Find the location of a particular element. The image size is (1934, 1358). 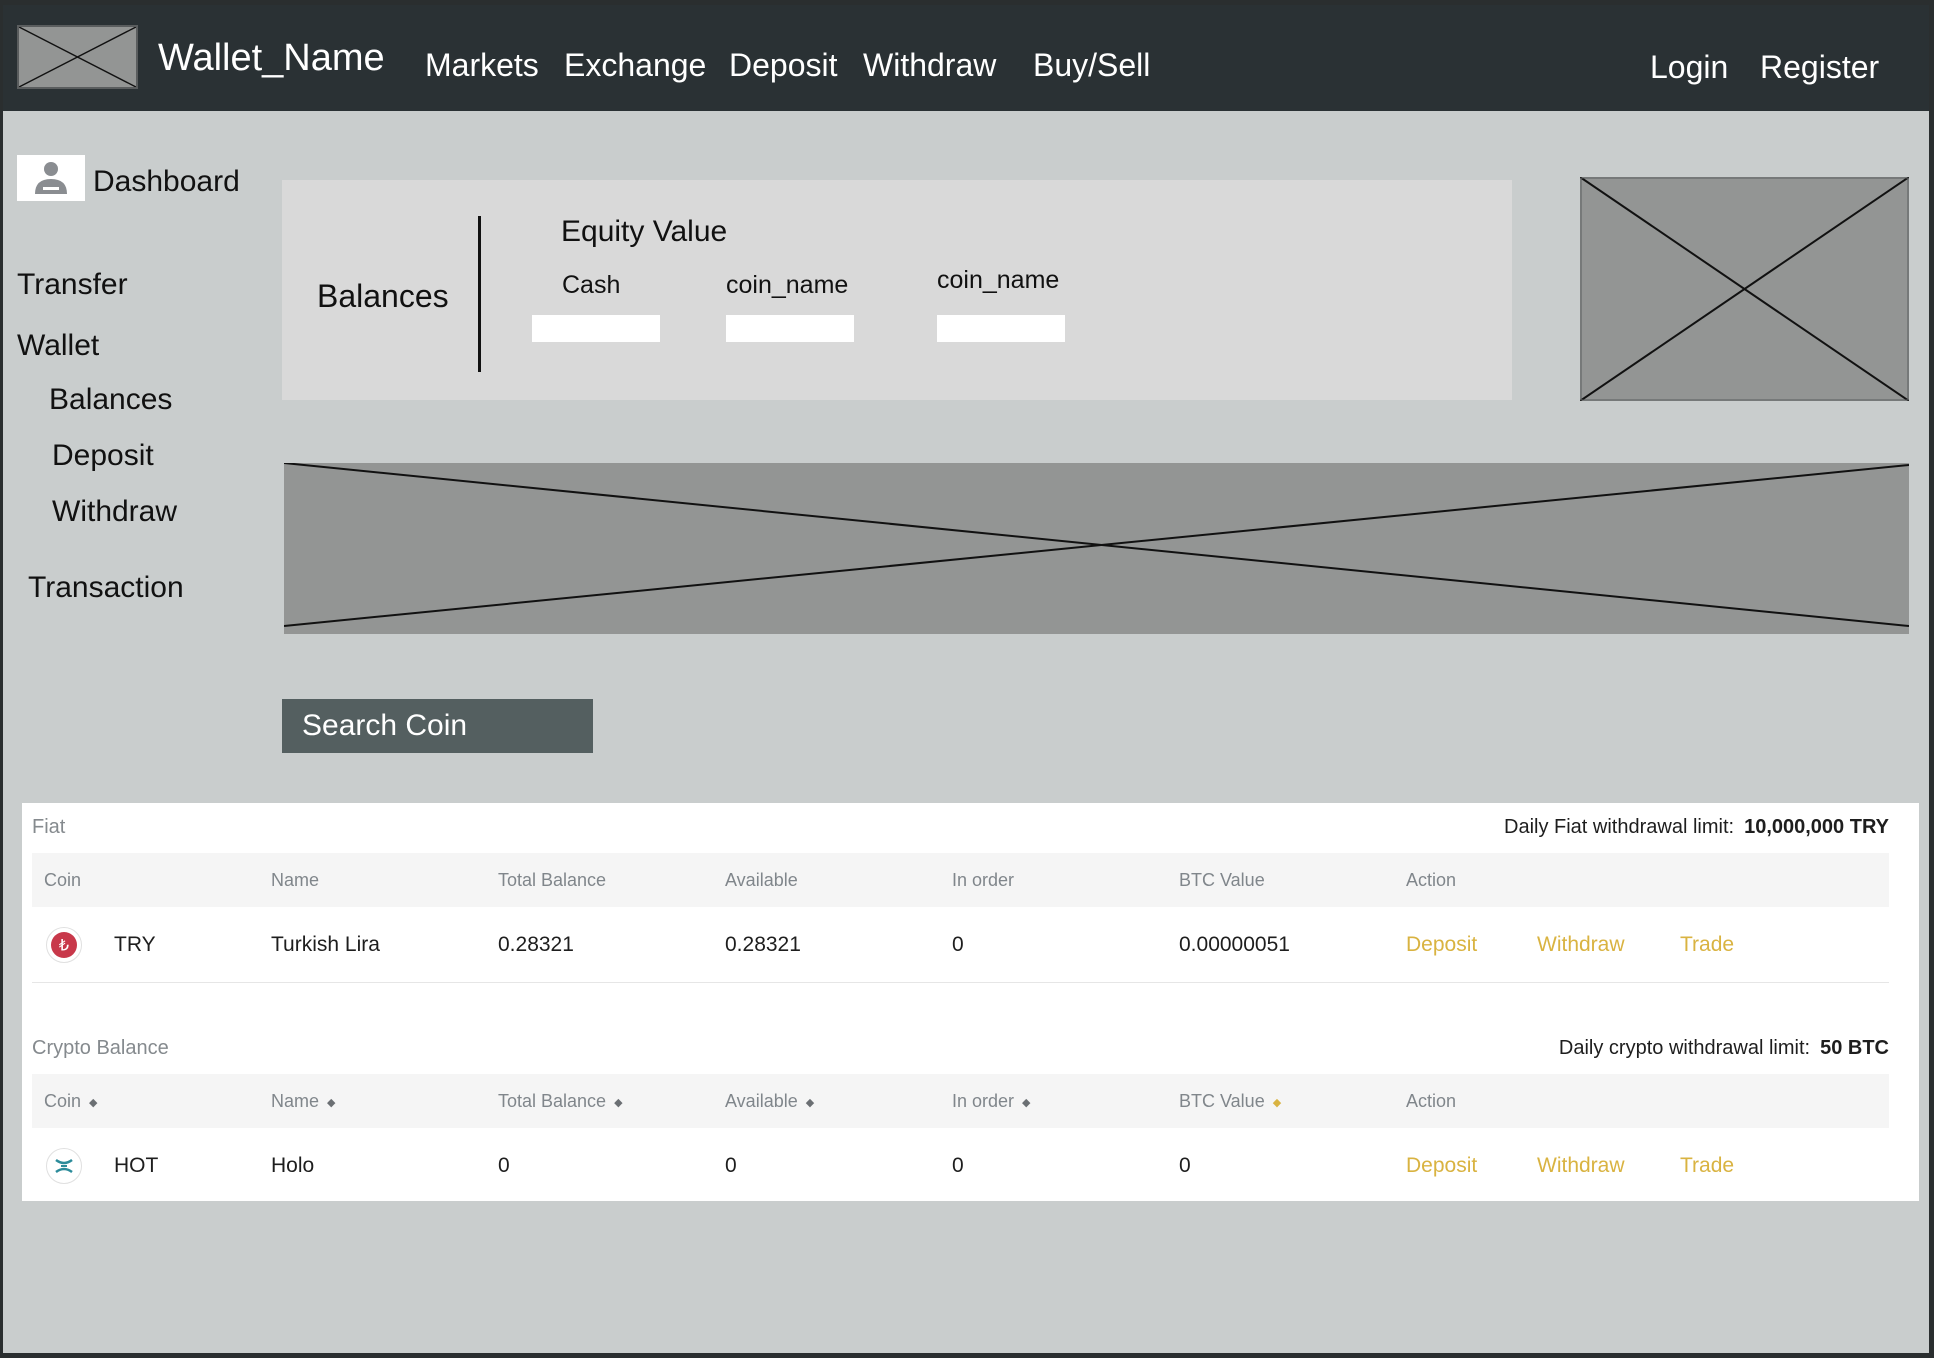

column-header: BTC Value is located at coordinates (1222, 880).